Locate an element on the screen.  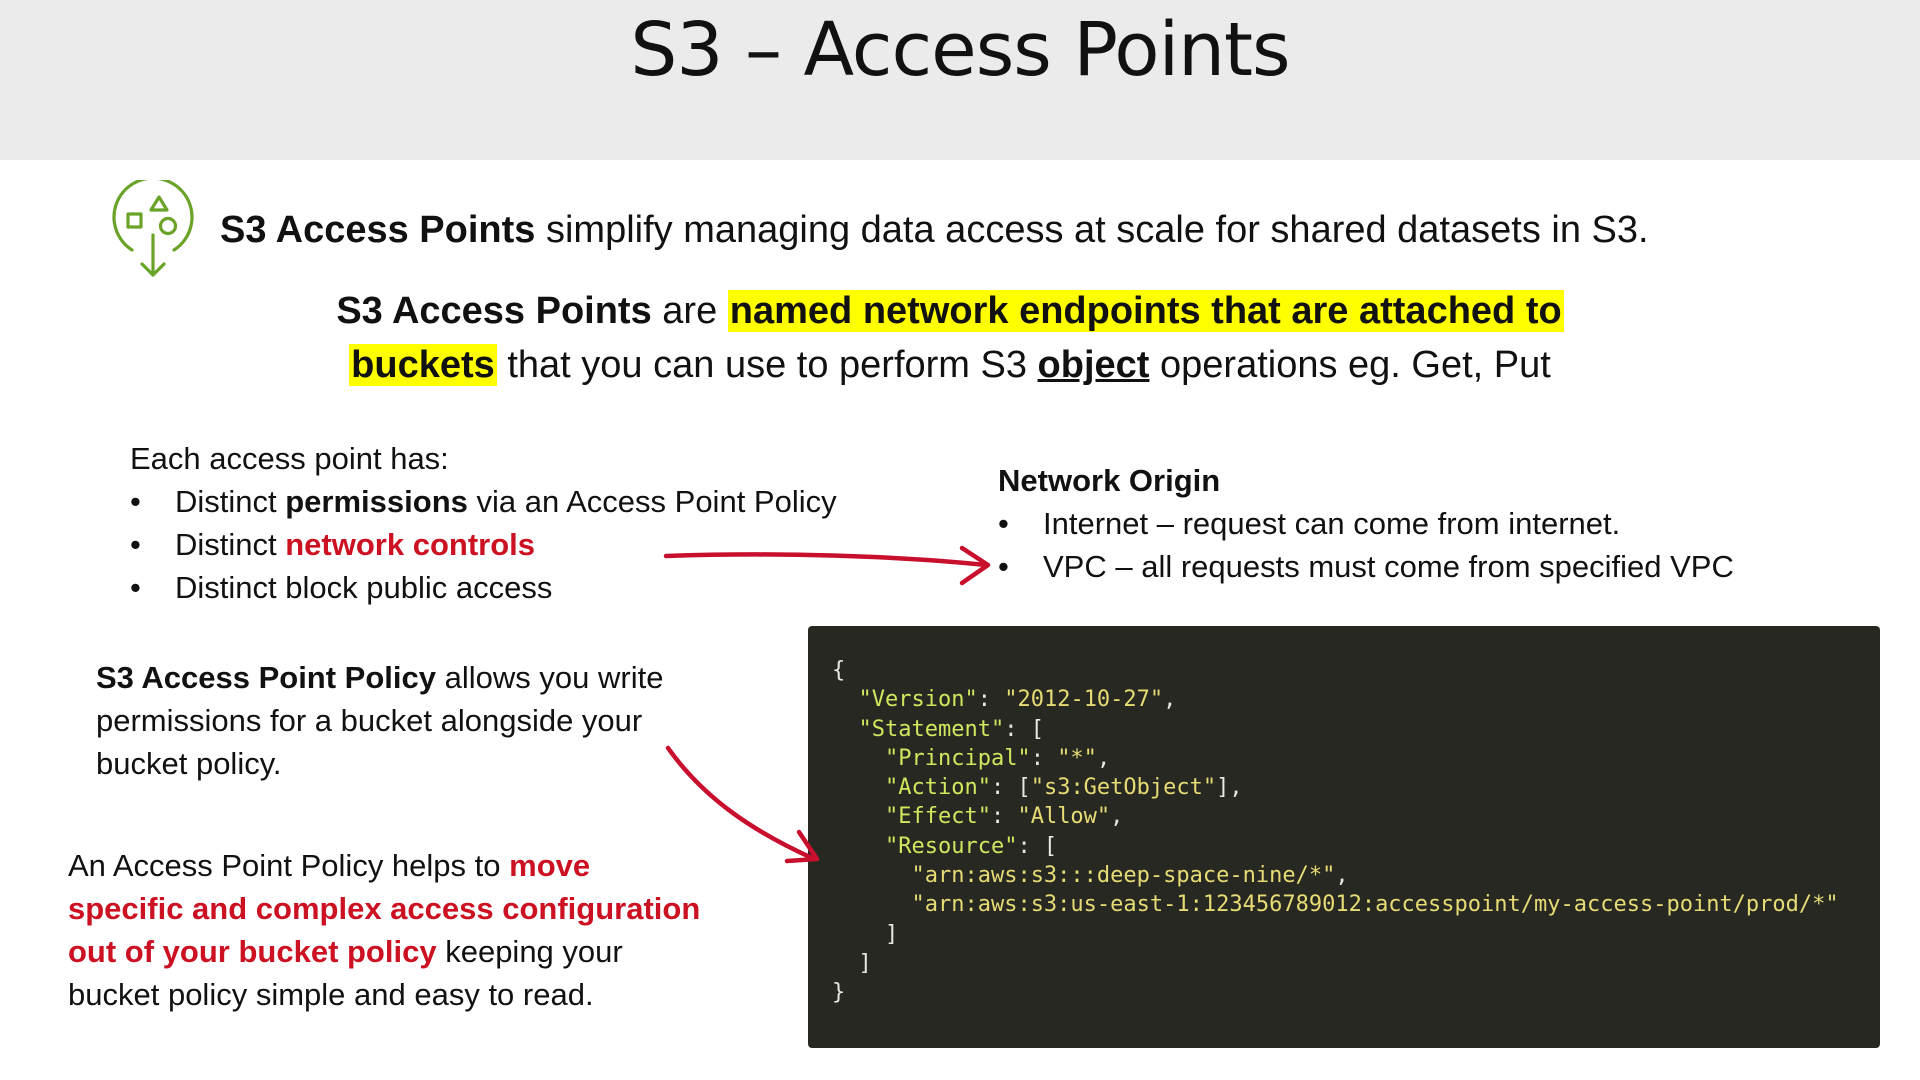
bullet-block-public-access: Distinct block public access is located at coordinates (500, 587).